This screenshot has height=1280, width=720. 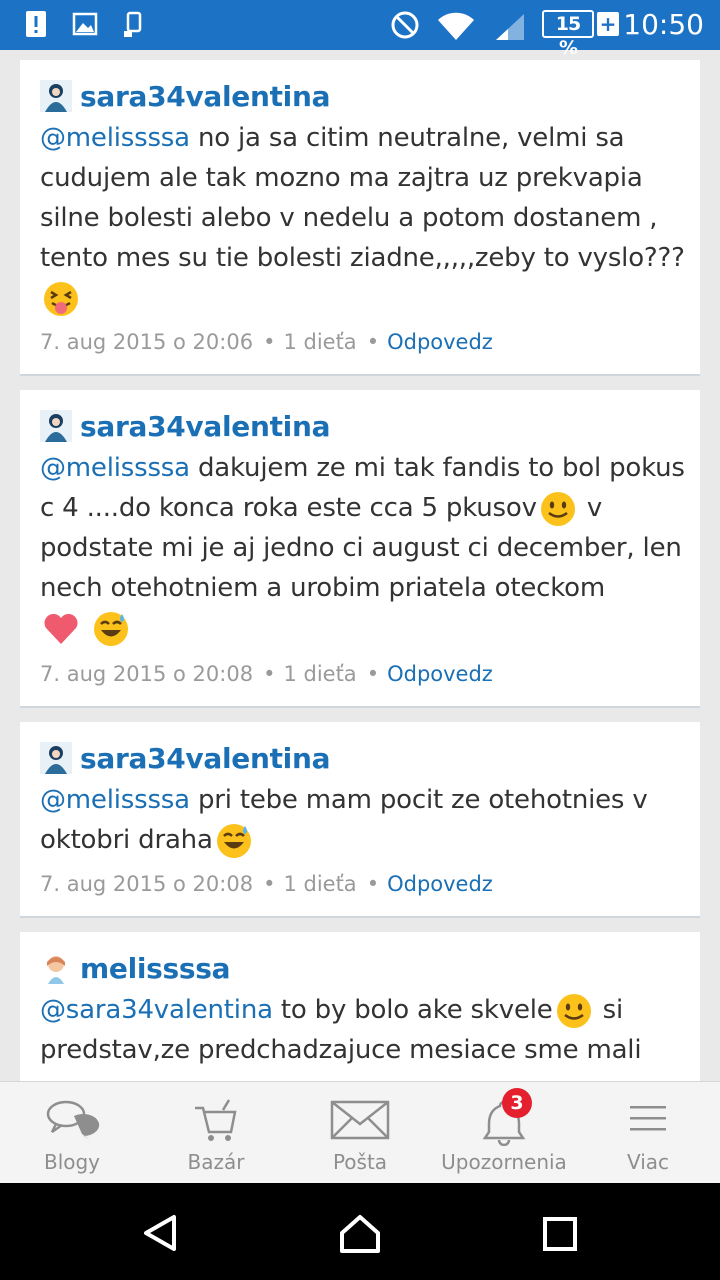 I want to click on tab-label: Blogy, so click(x=72, y=1162).